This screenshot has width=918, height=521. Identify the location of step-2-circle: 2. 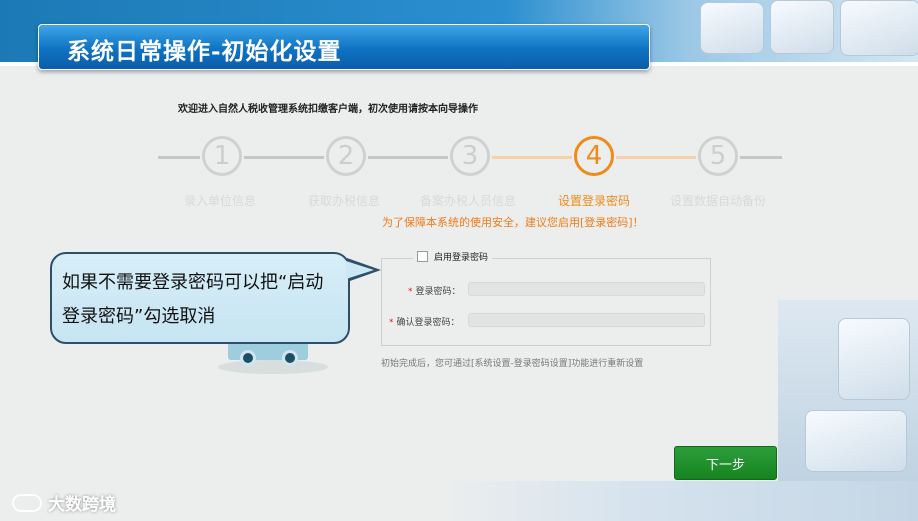
(346, 156).